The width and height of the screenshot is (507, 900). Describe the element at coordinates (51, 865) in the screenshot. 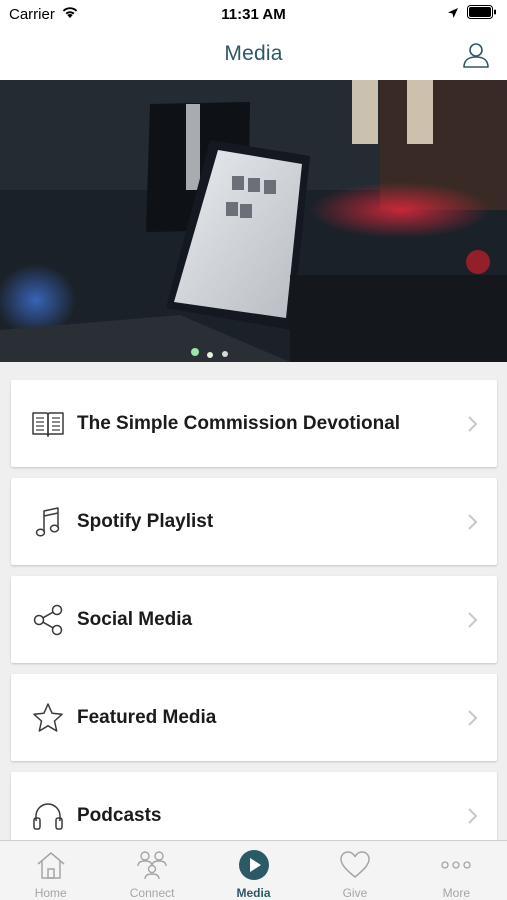

I see `home-icon` at that location.